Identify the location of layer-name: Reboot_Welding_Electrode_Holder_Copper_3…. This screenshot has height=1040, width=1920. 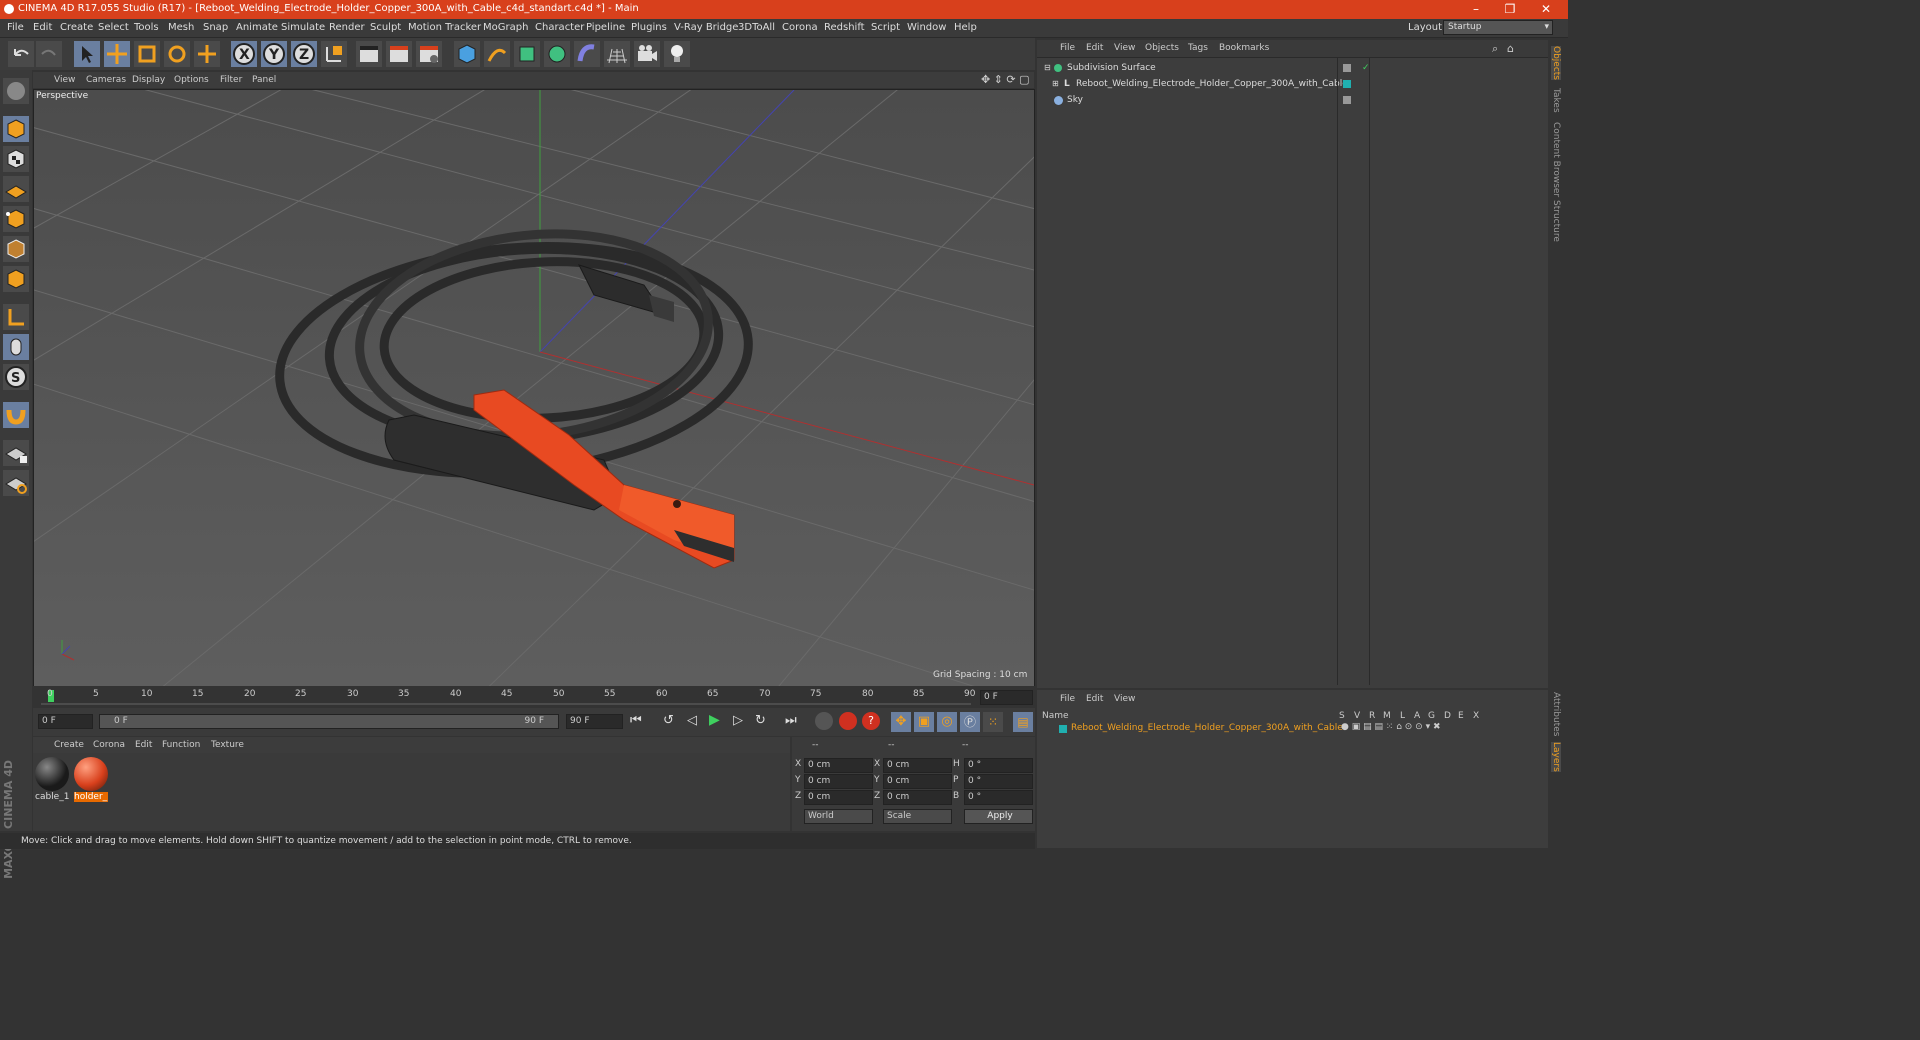
(1207, 728).